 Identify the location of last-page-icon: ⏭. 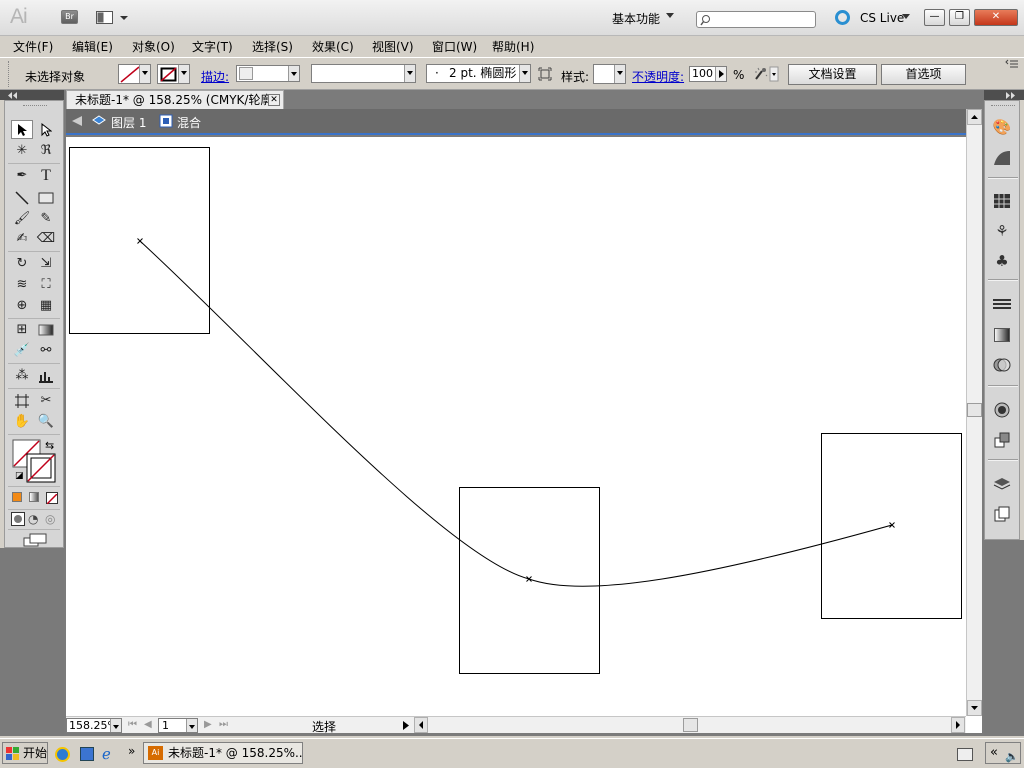
(223, 724).